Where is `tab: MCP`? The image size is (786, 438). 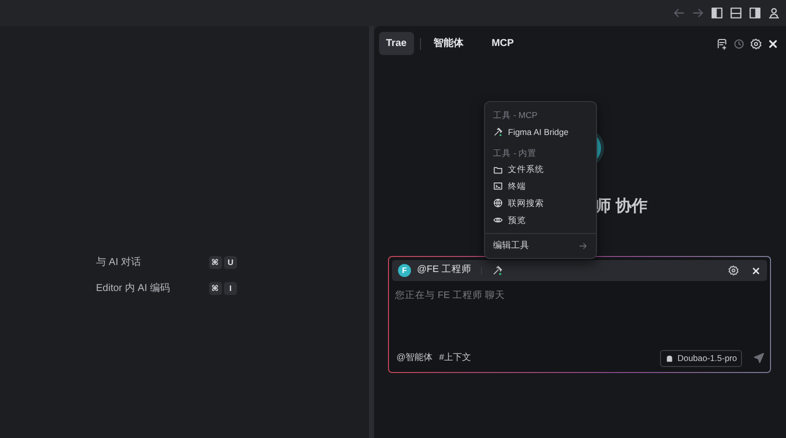
tab: MCP is located at coordinates (502, 43).